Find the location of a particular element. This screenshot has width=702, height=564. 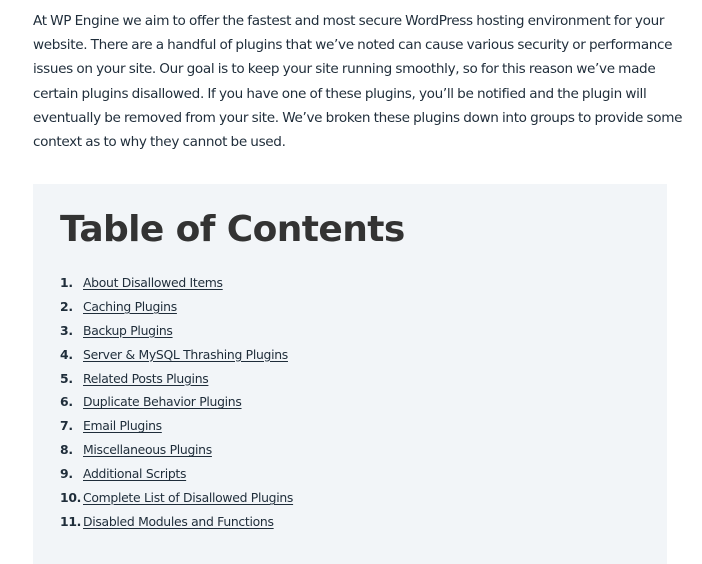

toc-item: 10. Complete List of Disallowed Plugins is located at coordinates (176, 502).